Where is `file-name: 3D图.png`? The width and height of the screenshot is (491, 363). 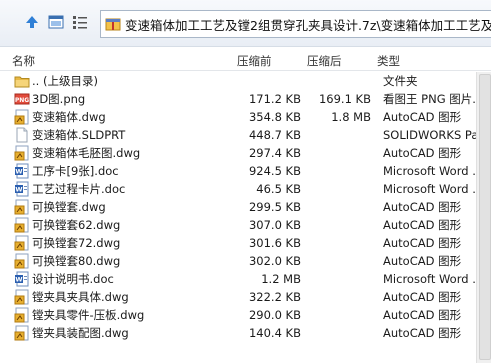 file-name: 3D图.png is located at coordinates (59, 99).